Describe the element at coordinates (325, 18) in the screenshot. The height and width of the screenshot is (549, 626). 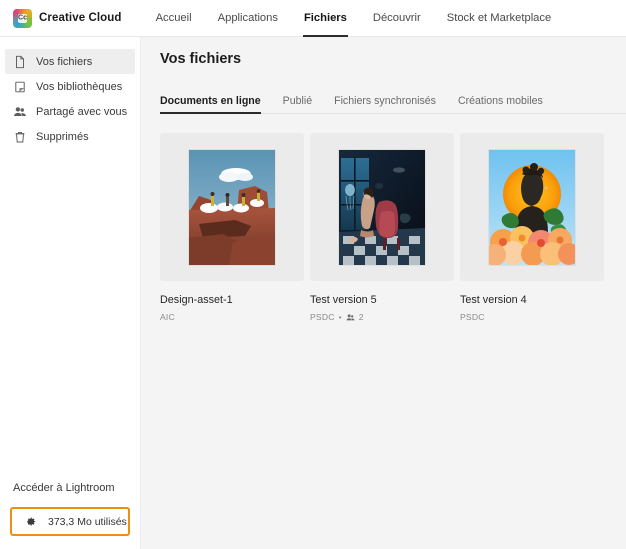
I see `topnav-item-fichiers: Fichiers` at that location.